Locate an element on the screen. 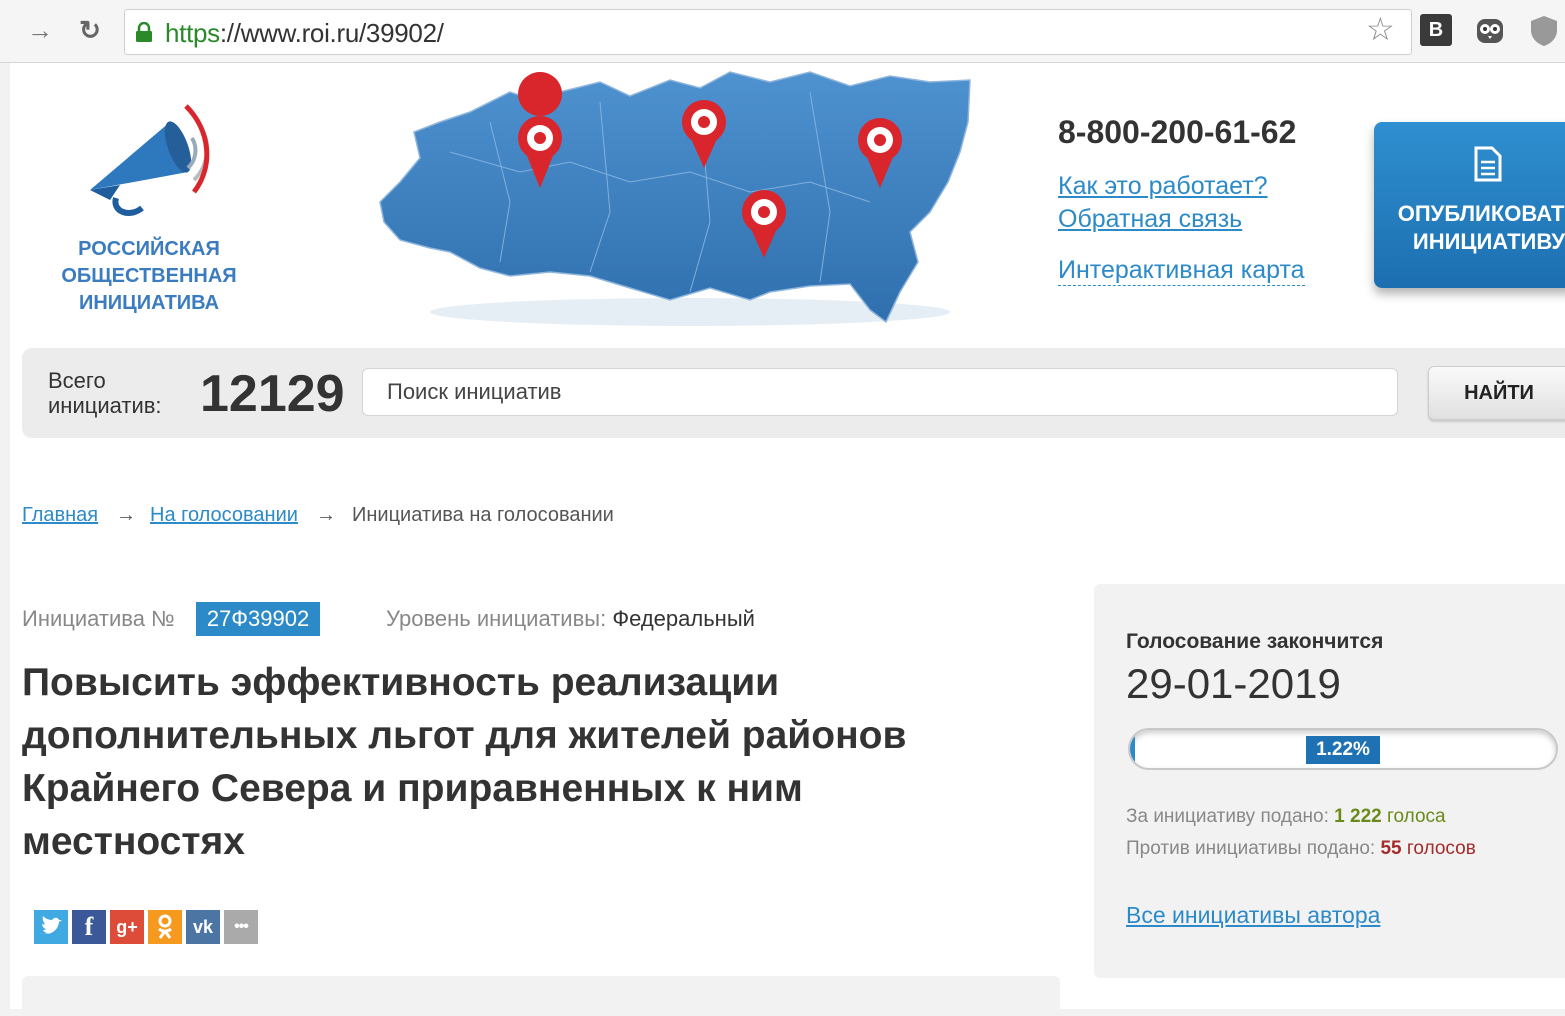 The height and width of the screenshot is (1016, 1565). twitter-icon is located at coordinates (51, 927).